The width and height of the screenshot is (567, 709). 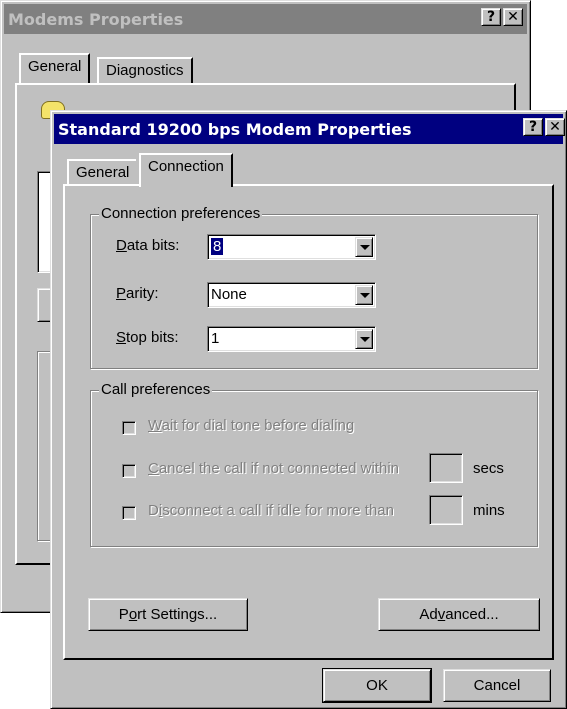 What do you see at coordinates (181, 213) in the screenshot?
I see `connection-preferences-legend: Connection preferences` at bounding box center [181, 213].